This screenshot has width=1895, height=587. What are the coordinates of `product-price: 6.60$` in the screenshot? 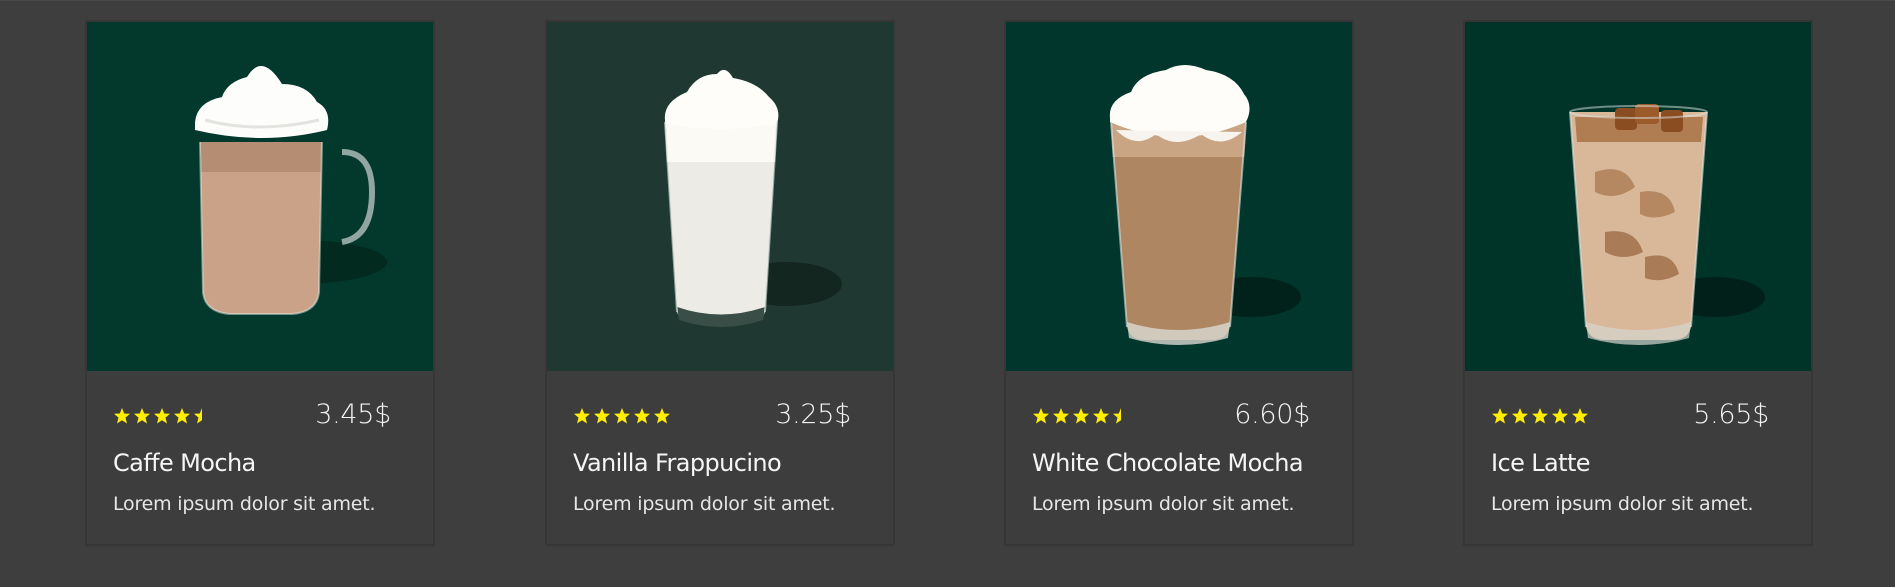 It's located at (1272, 414).